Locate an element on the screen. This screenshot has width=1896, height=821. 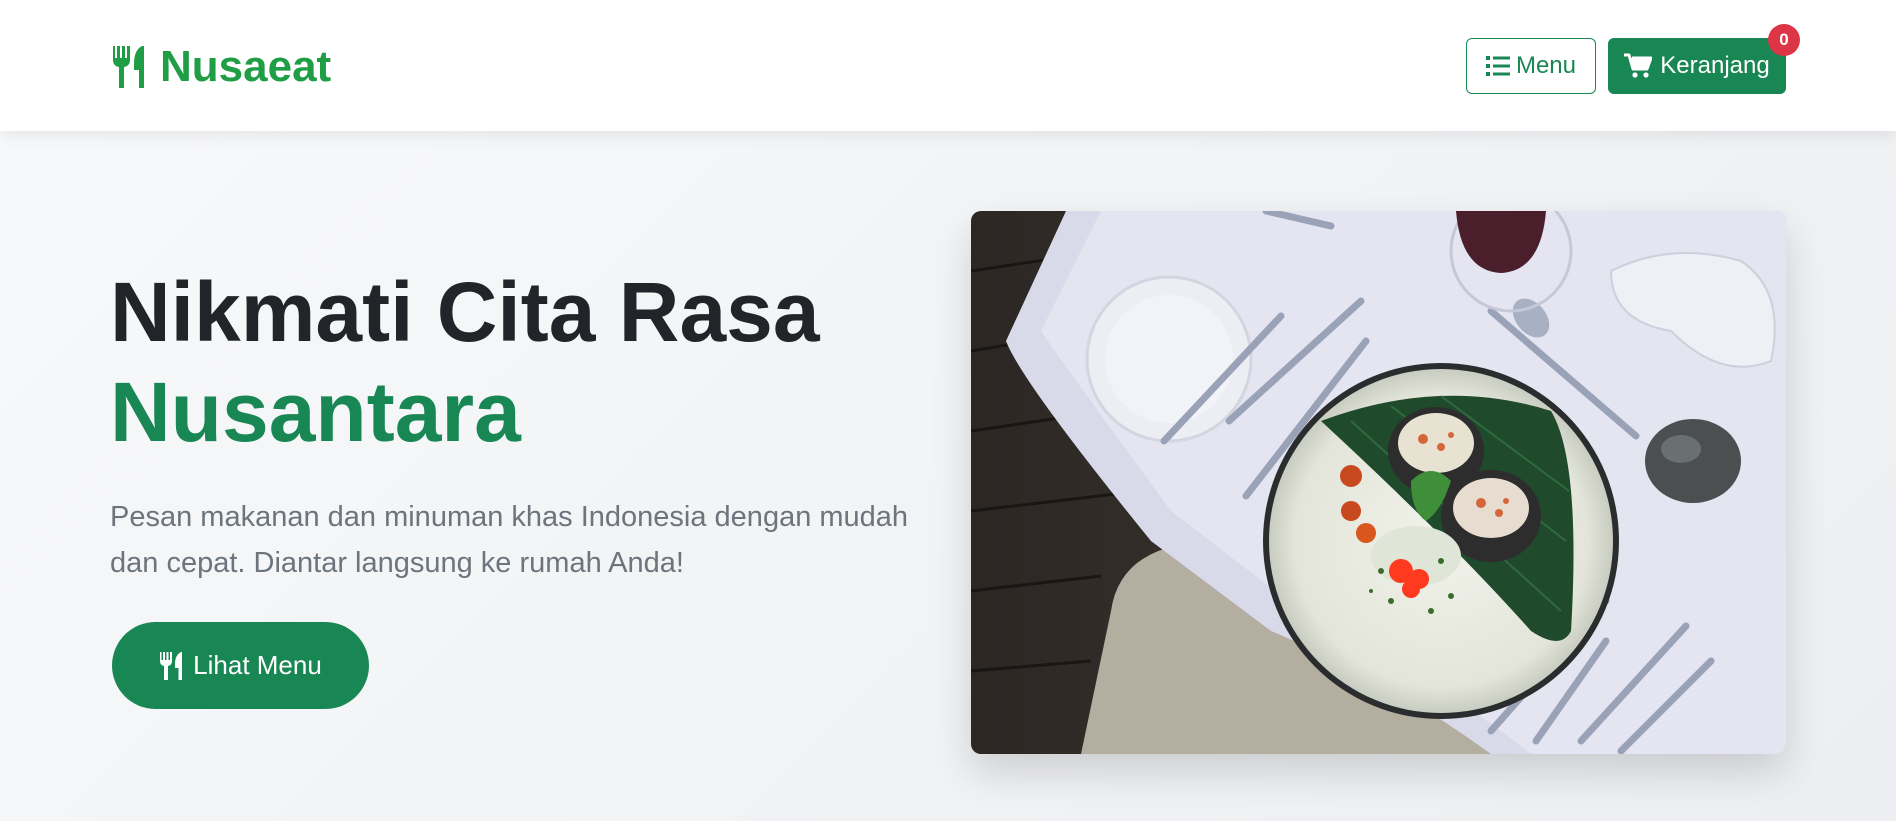
cart-icon is located at coordinates (1638, 65).